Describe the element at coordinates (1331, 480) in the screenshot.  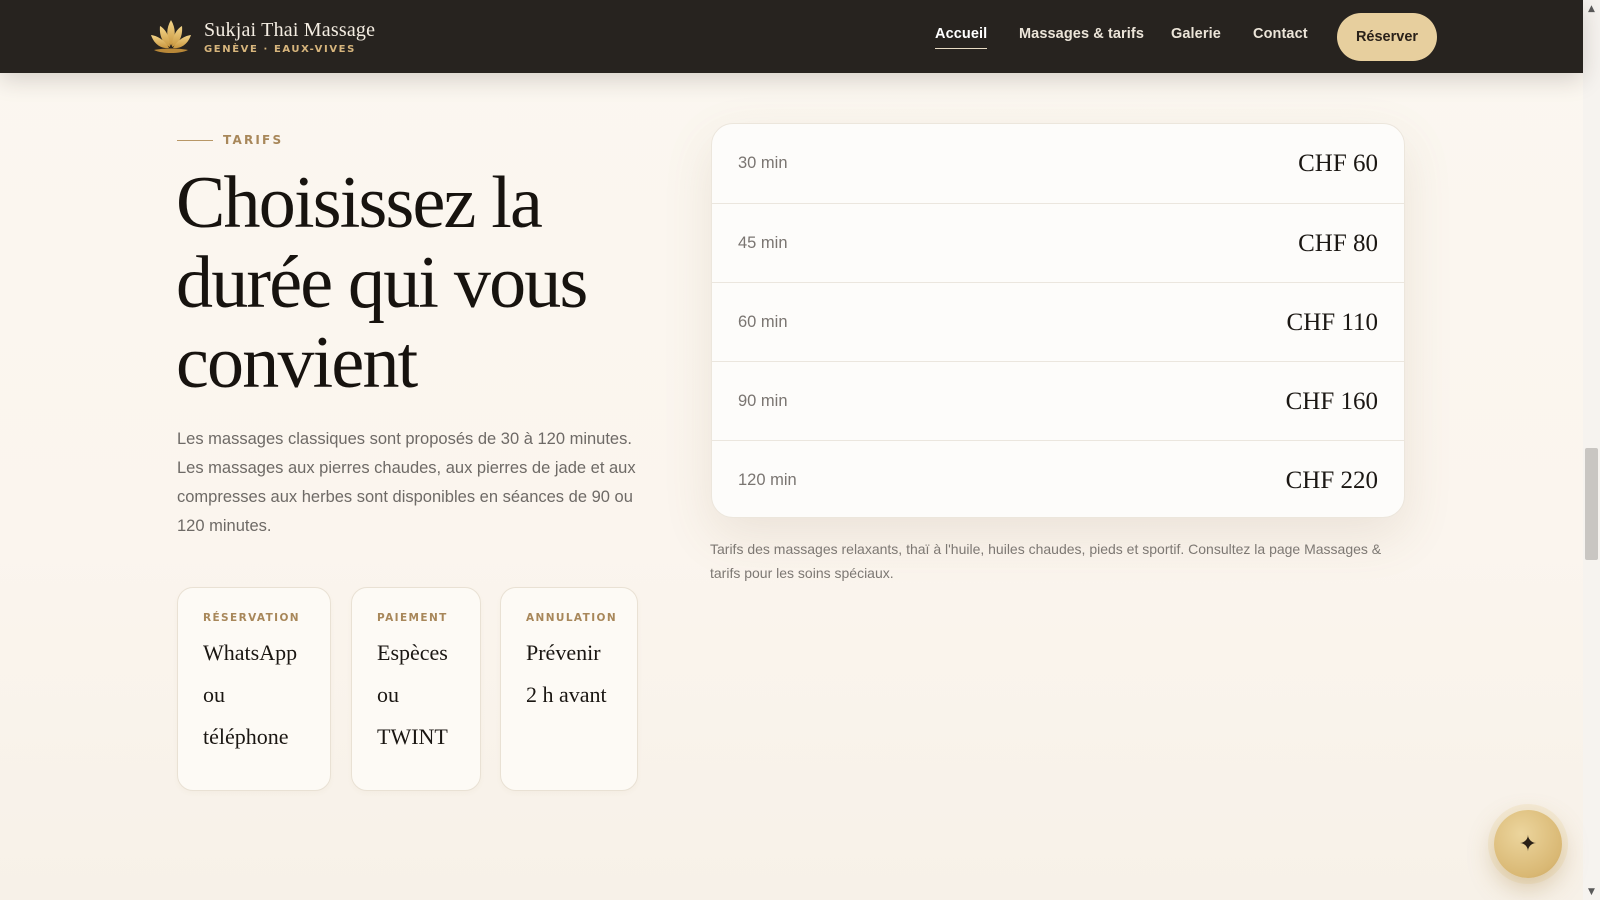
I see `price-amount: CHF 220` at that location.